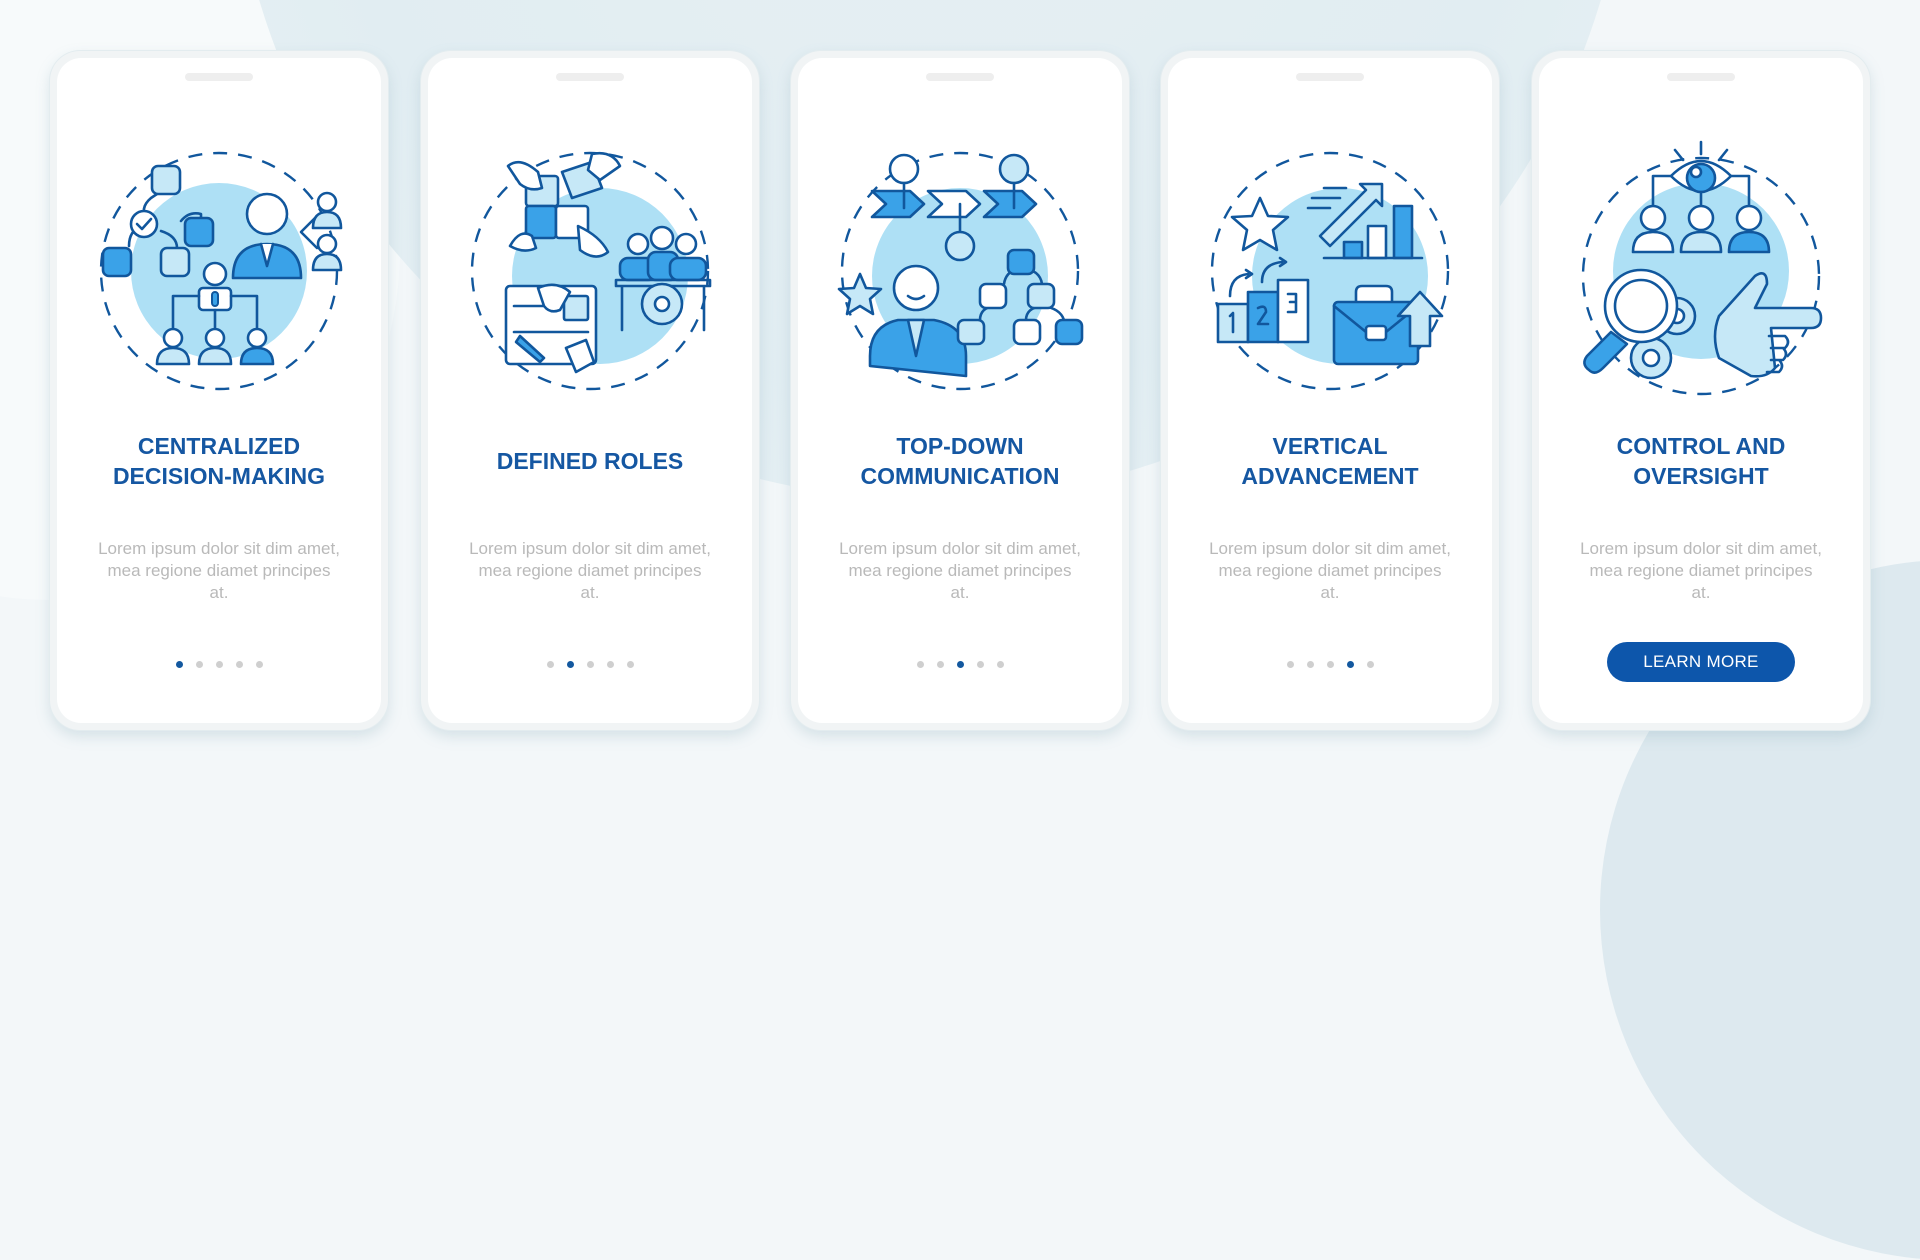 This screenshot has height=1260, width=1920. I want to click on screen-title: VERTICAL ADVANCEMENT, so click(1330, 461).